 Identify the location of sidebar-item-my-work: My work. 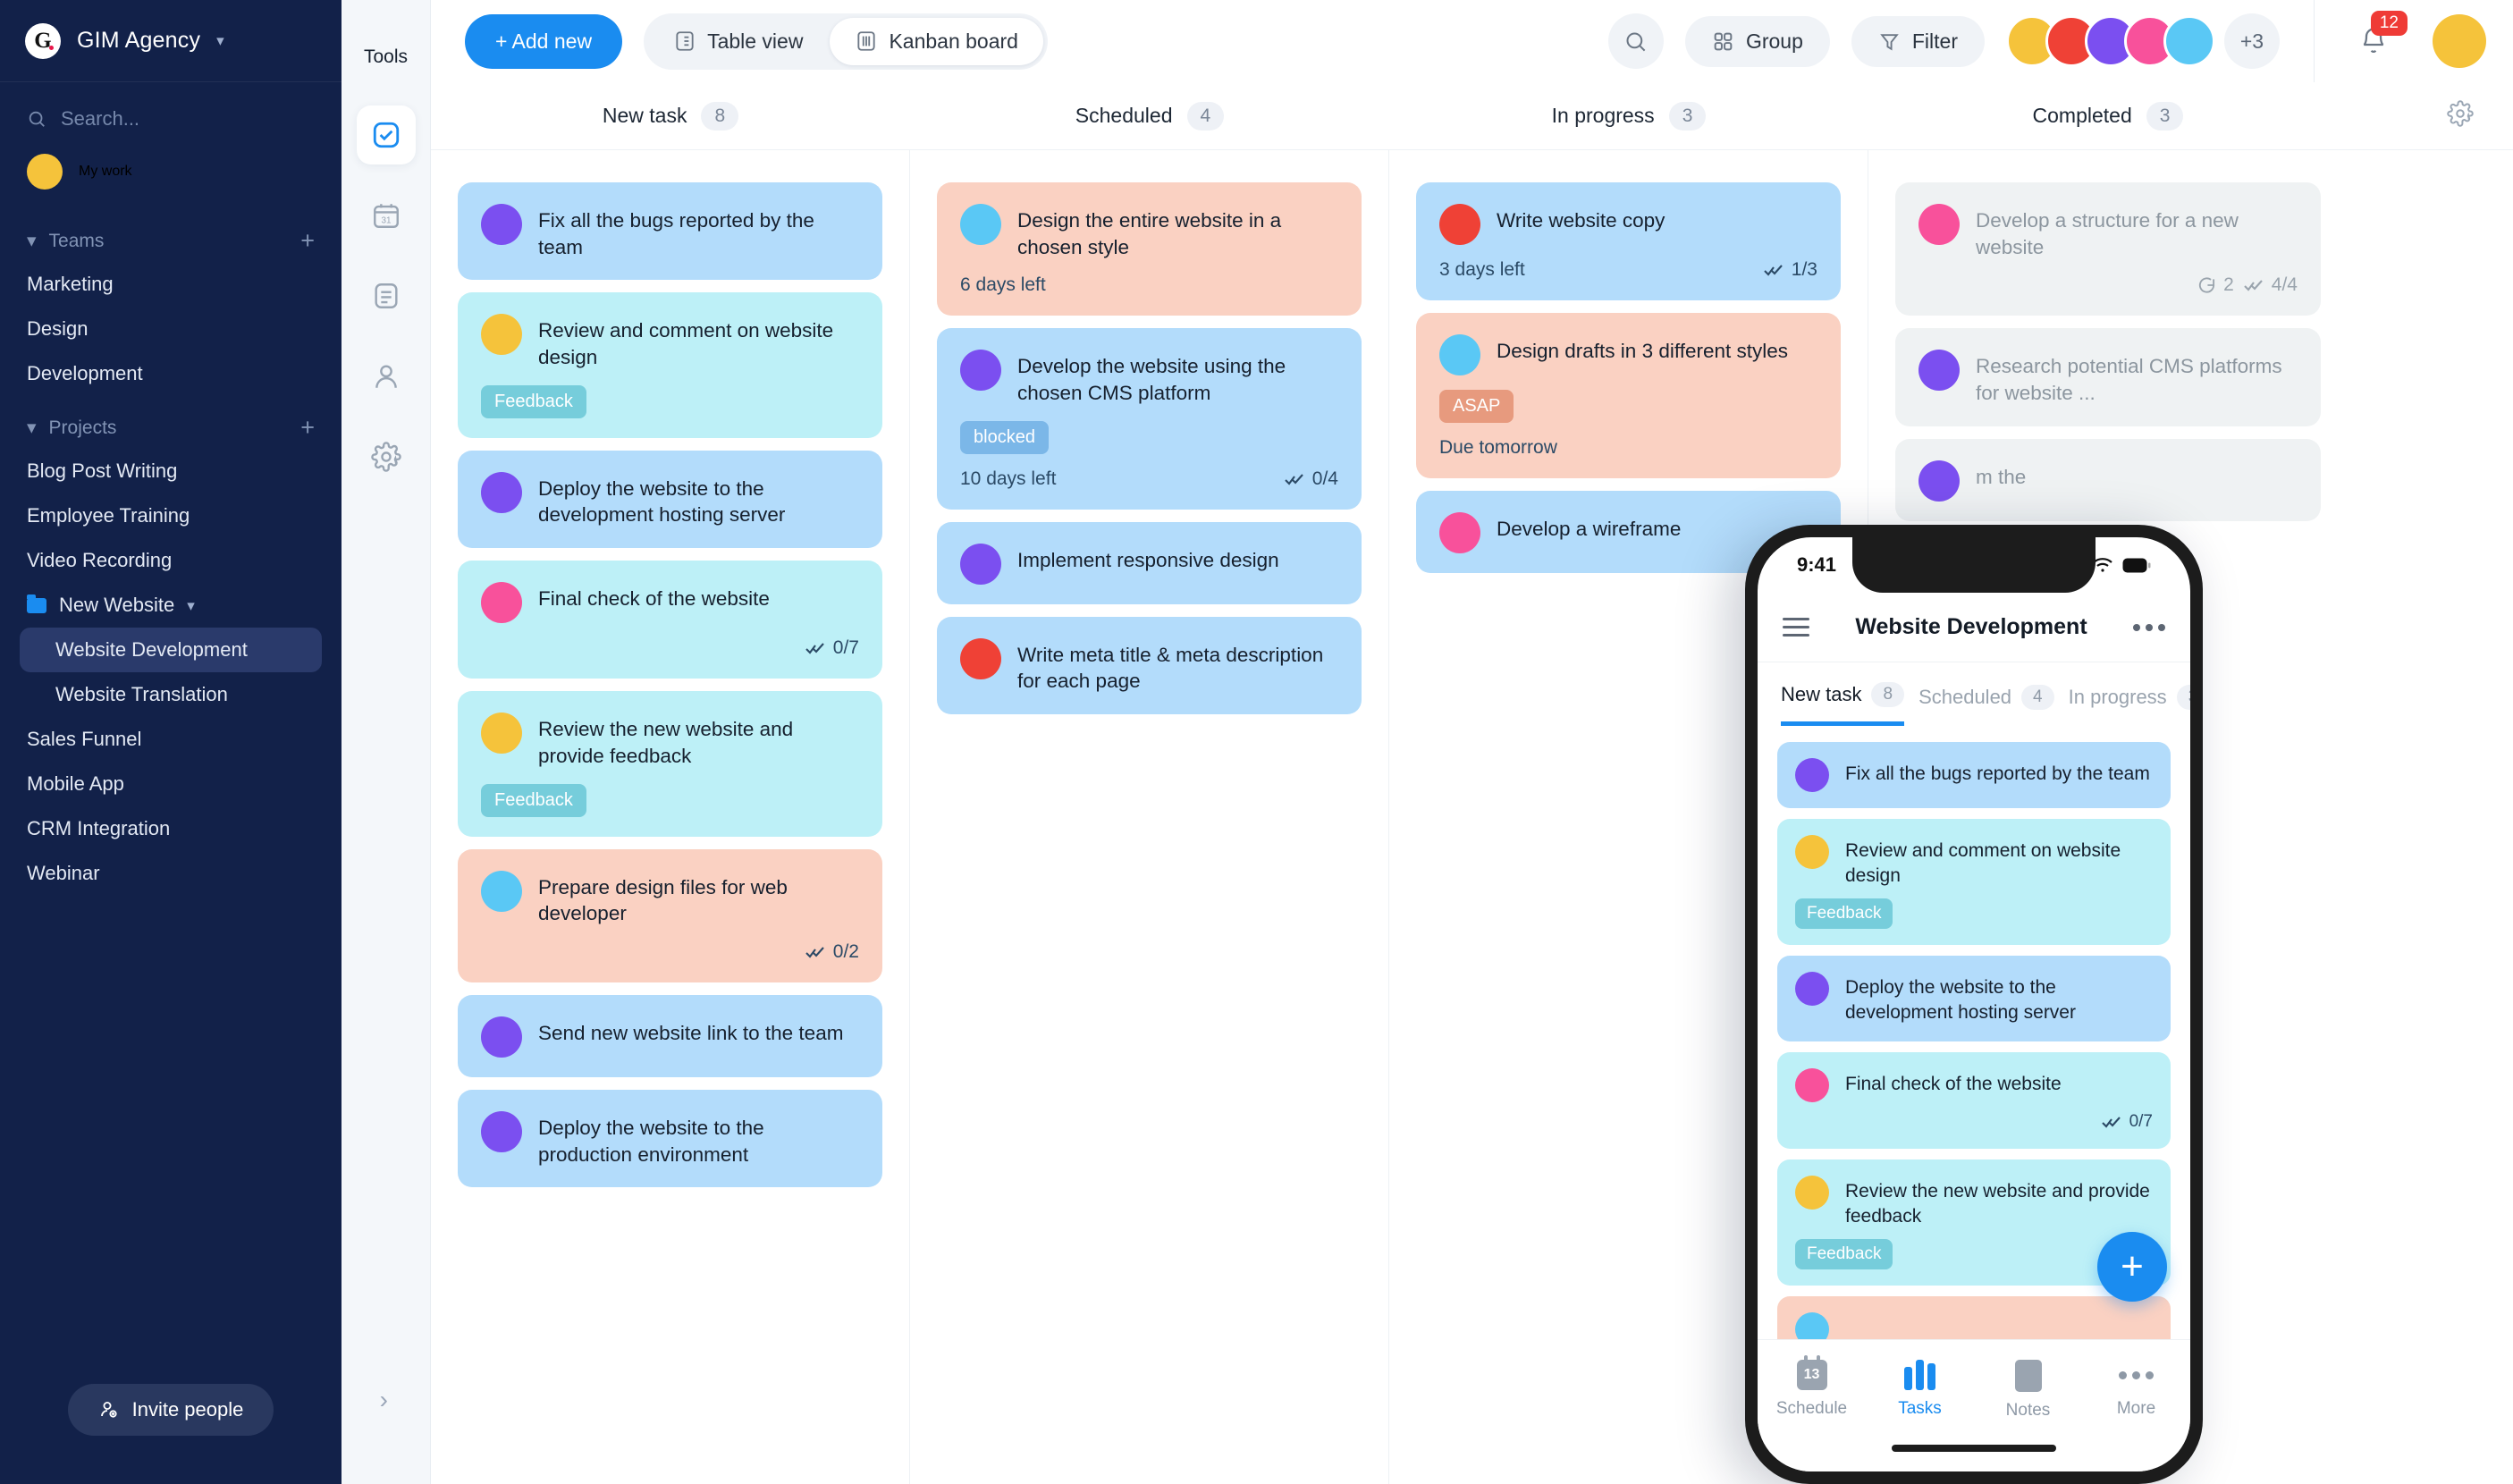
(171, 174).